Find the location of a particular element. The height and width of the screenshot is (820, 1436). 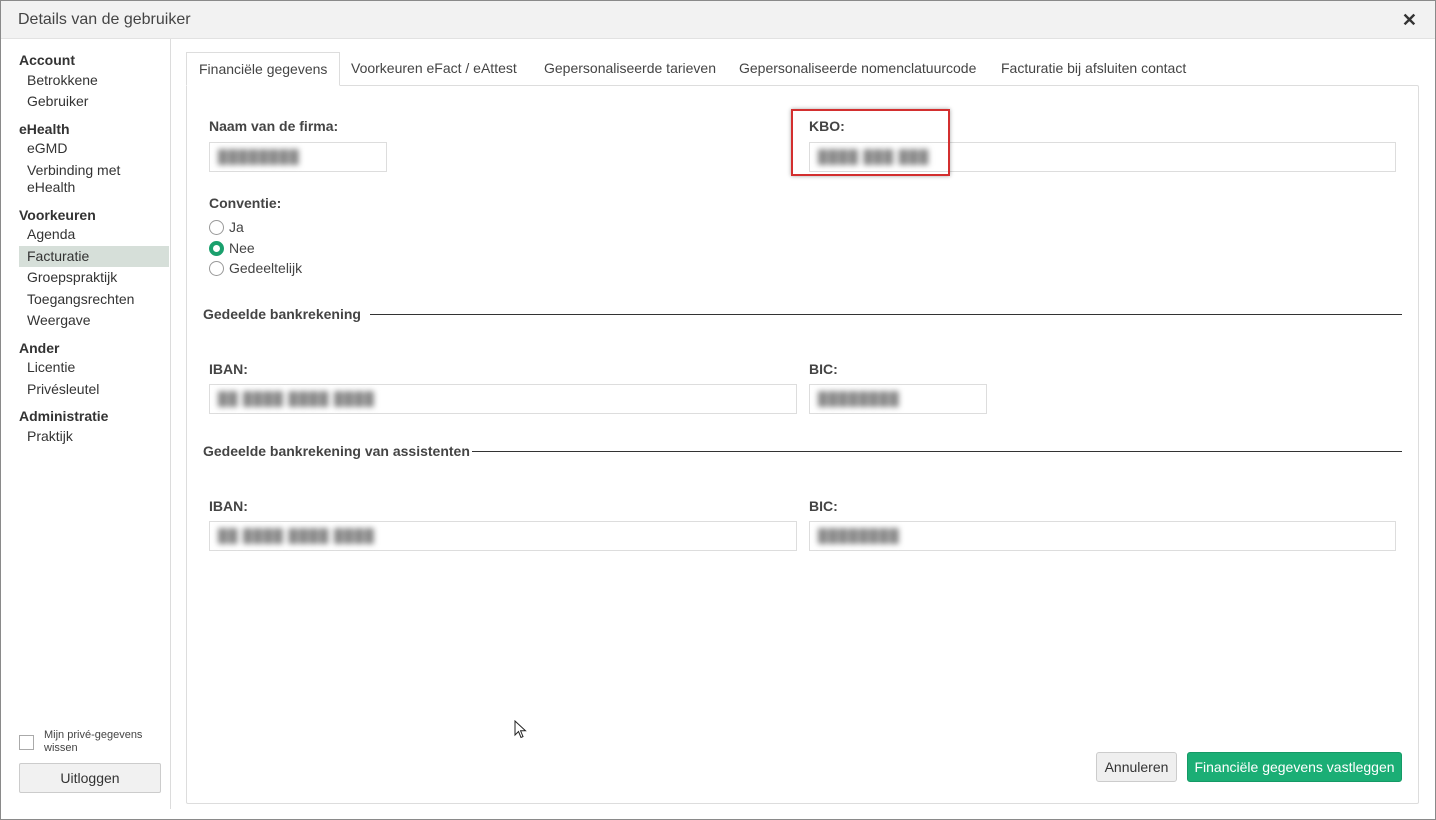

privacy-wipe-checkbox is located at coordinates (26, 742).